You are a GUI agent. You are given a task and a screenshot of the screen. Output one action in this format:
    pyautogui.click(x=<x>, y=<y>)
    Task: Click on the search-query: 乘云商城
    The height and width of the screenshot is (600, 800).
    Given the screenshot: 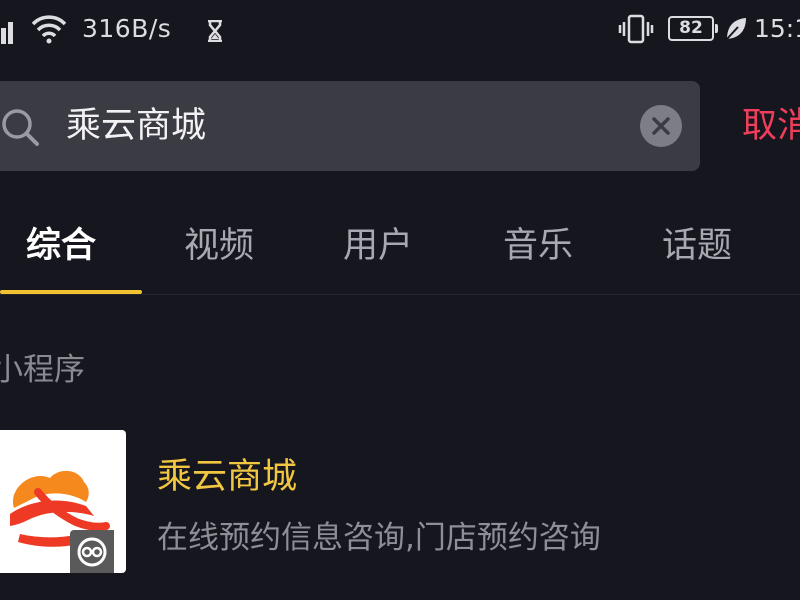 What is the action you would take?
    pyautogui.click(x=136, y=126)
    